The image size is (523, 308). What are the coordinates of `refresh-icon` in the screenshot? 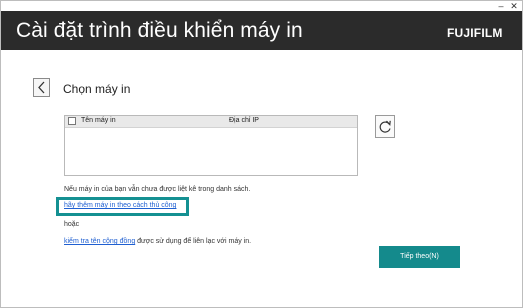 It's located at (385, 126).